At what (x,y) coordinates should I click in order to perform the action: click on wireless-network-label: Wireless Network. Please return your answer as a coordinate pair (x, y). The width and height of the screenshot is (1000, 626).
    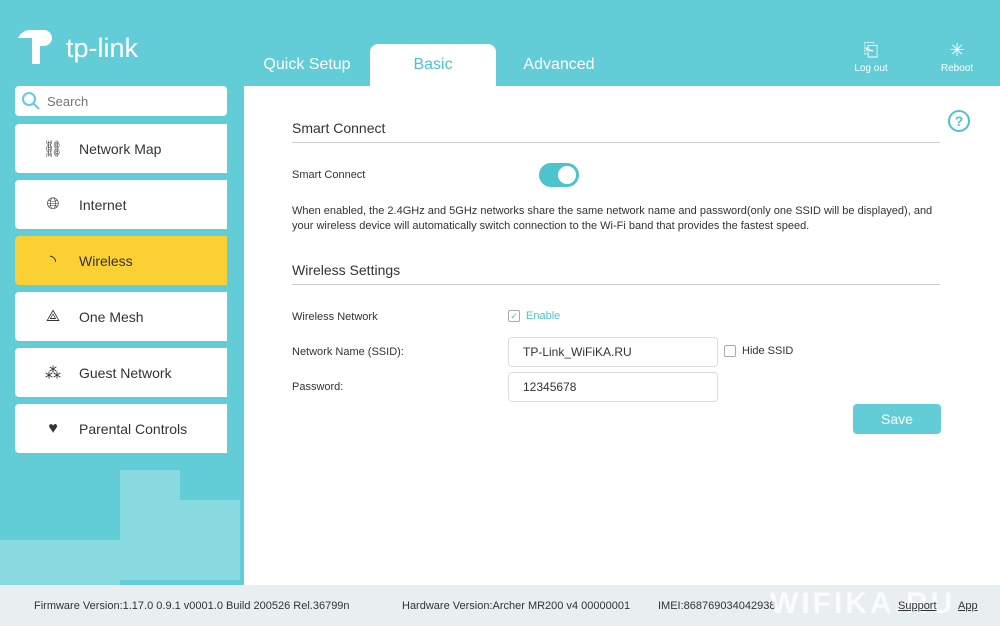
    Looking at the image, I should click on (335, 317).